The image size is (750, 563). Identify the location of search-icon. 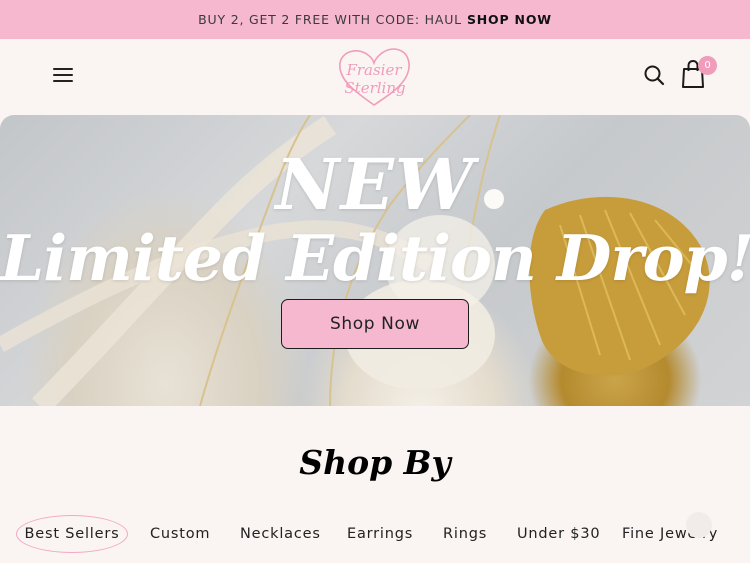
(654, 75).